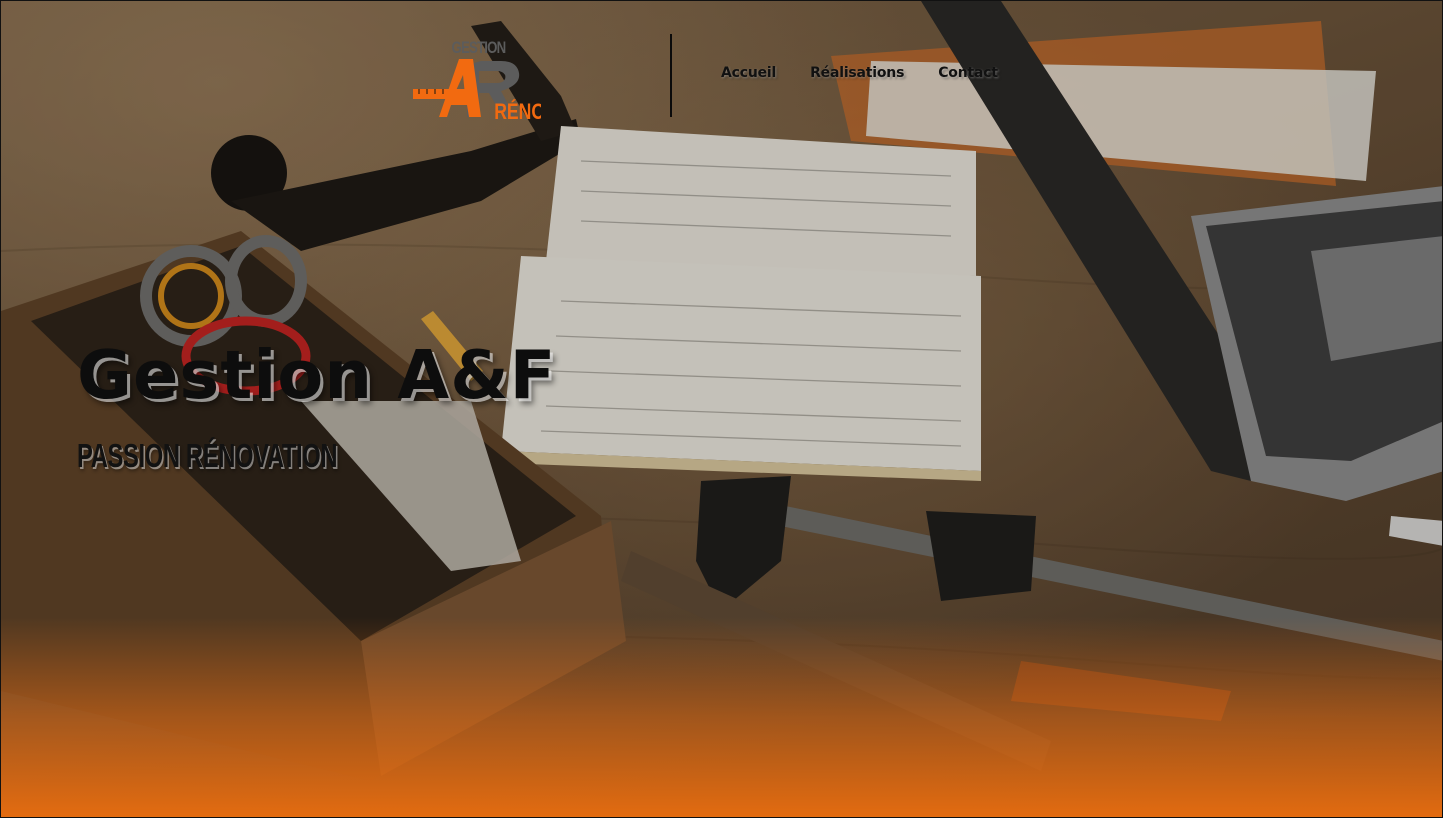 The height and width of the screenshot is (818, 1443). Describe the element at coordinates (748, 73) in the screenshot. I see `nav-link-accueil: Accueil` at that location.